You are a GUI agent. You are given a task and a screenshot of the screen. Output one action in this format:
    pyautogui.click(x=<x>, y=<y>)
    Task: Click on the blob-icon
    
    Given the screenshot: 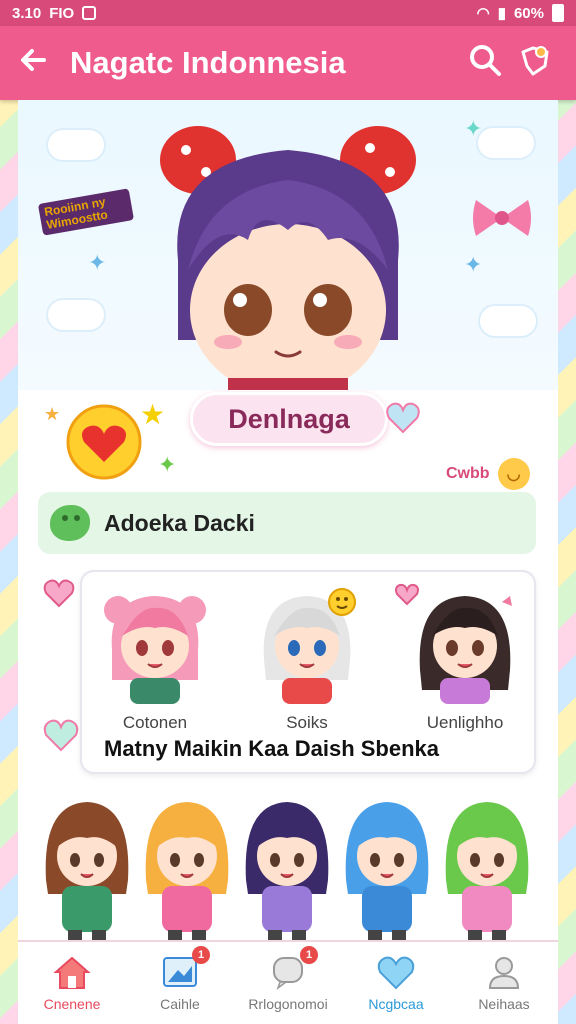 What is the action you would take?
    pyautogui.click(x=70, y=523)
    